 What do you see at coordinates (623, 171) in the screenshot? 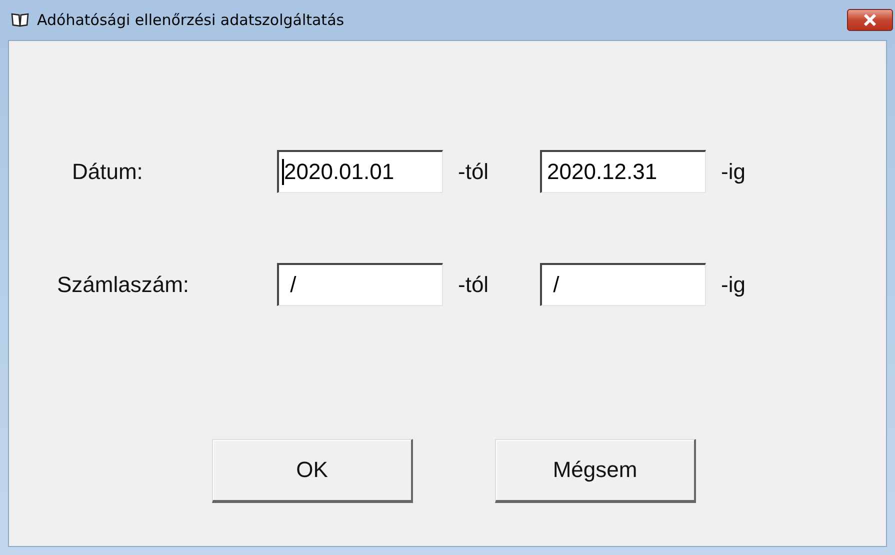
I see `input-field: 2020.12.31` at bounding box center [623, 171].